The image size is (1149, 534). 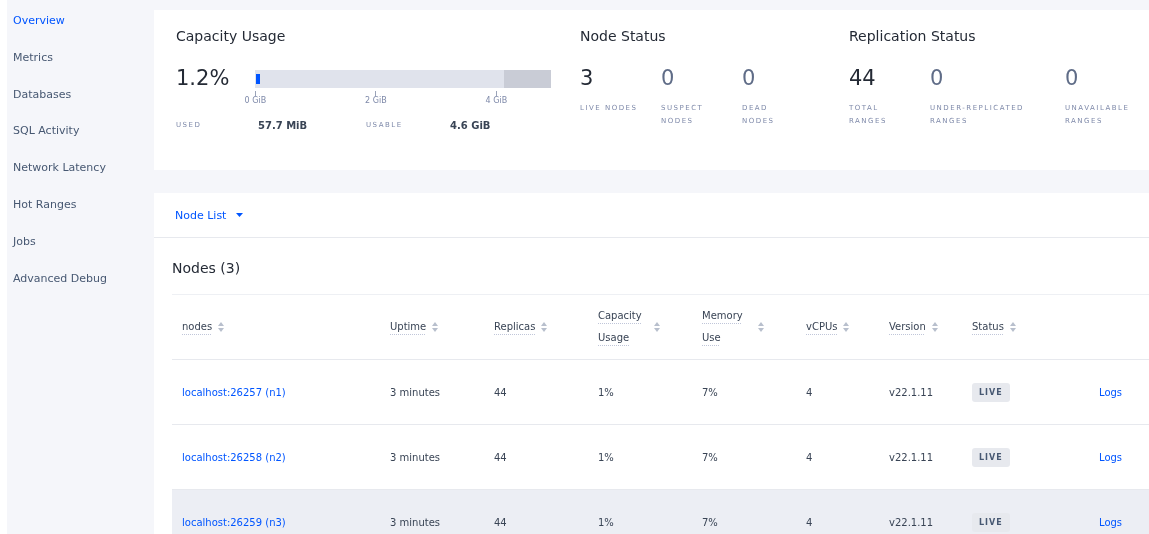 I want to click on node-link: localhost:26258 (n2), so click(x=286, y=457).